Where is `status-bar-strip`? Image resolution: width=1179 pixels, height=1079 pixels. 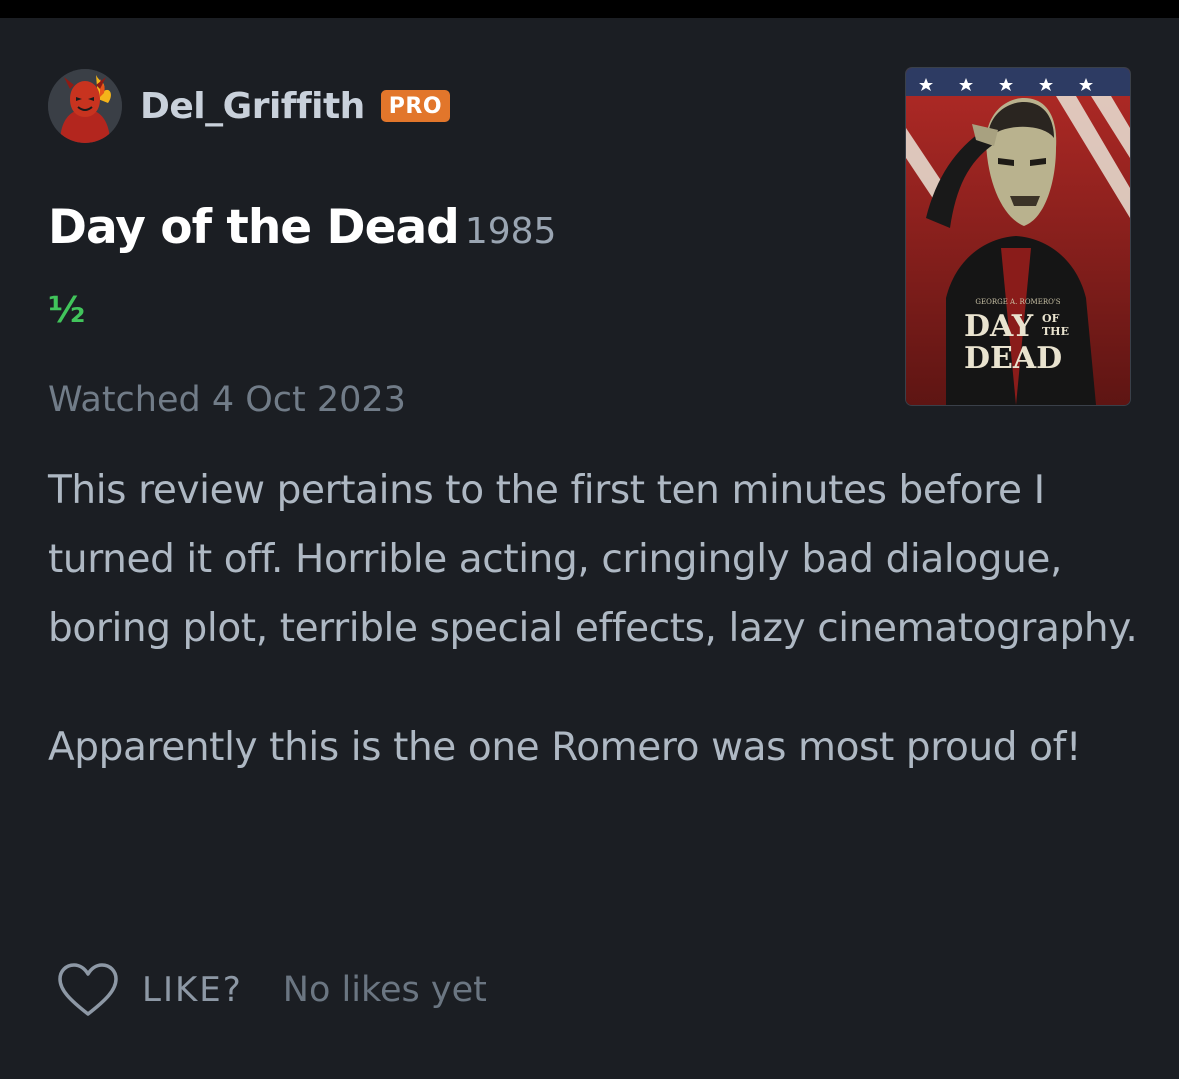 status-bar-strip is located at coordinates (589, 9).